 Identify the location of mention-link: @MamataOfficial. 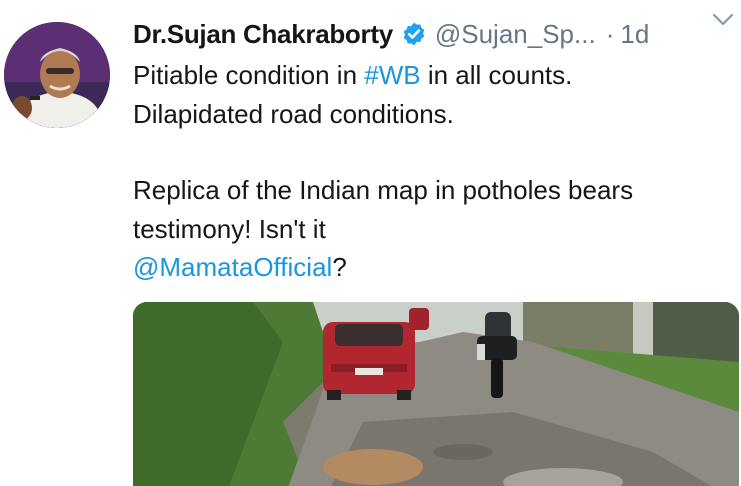
(232, 267).